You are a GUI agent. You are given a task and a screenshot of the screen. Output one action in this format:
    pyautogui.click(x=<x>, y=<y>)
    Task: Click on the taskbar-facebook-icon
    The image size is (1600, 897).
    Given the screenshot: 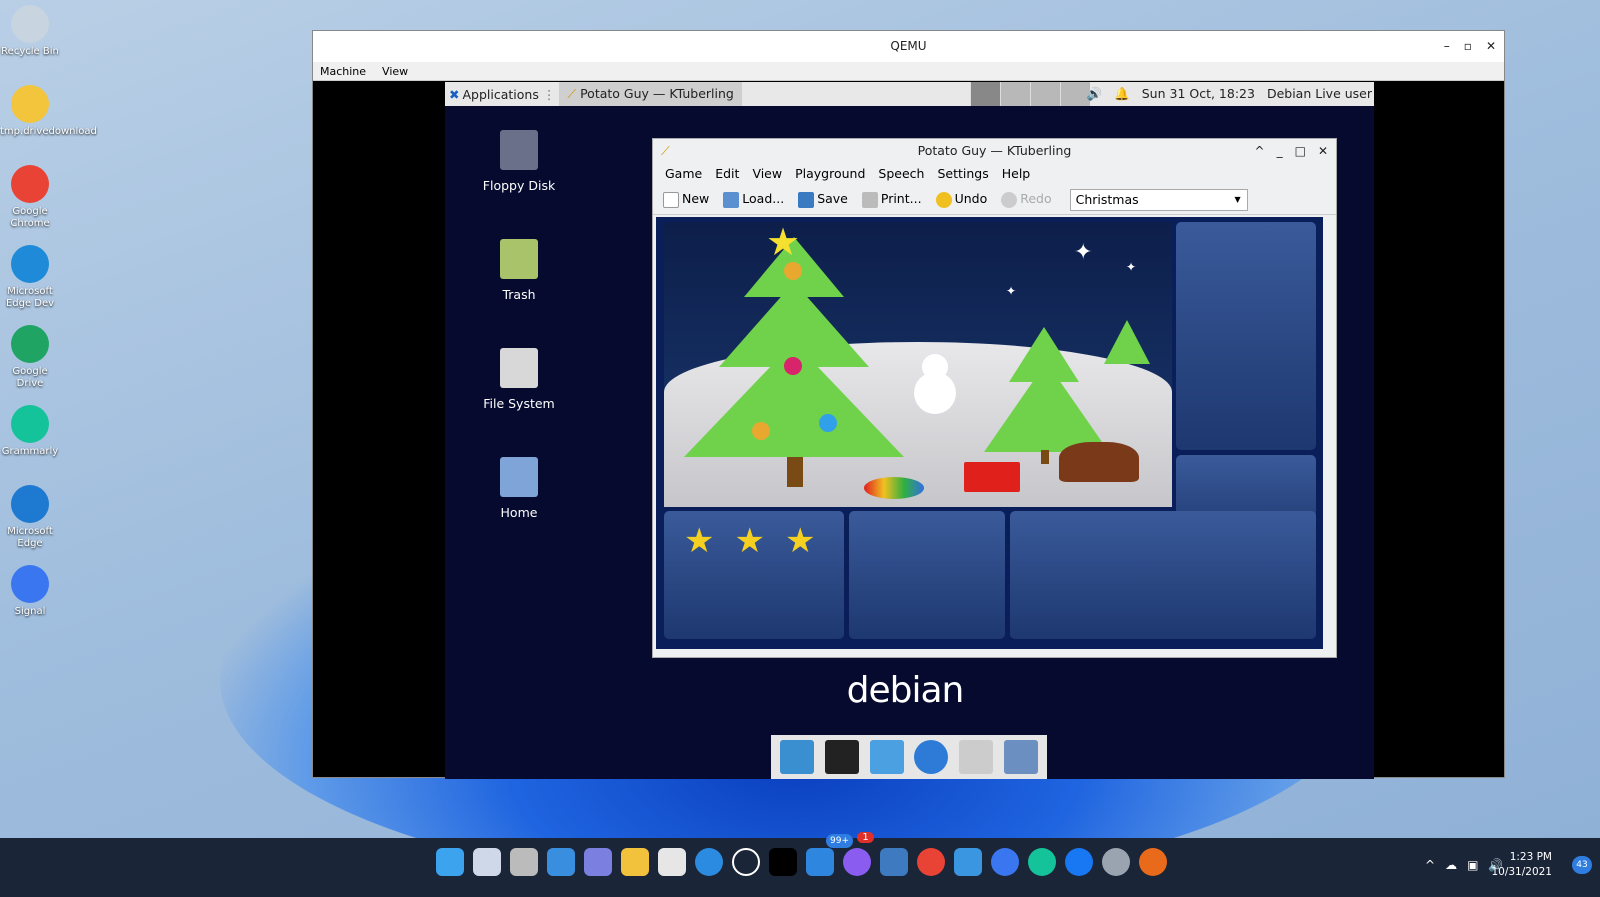 What is the action you would take?
    pyautogui.click(x=1079, y=862)
    